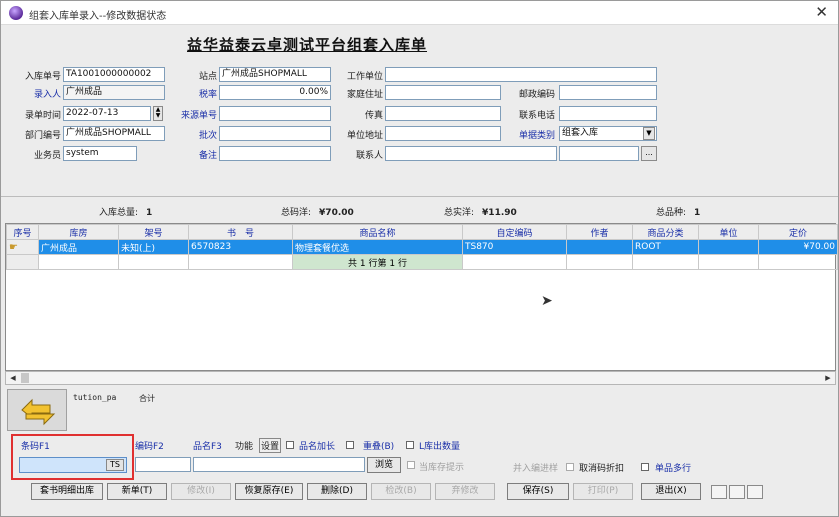 The height and width of the screenshot is (517, 839). Describe the element at coordinates (95, 397) in the screenshot. I see `current-user: tution_pa` at that location.